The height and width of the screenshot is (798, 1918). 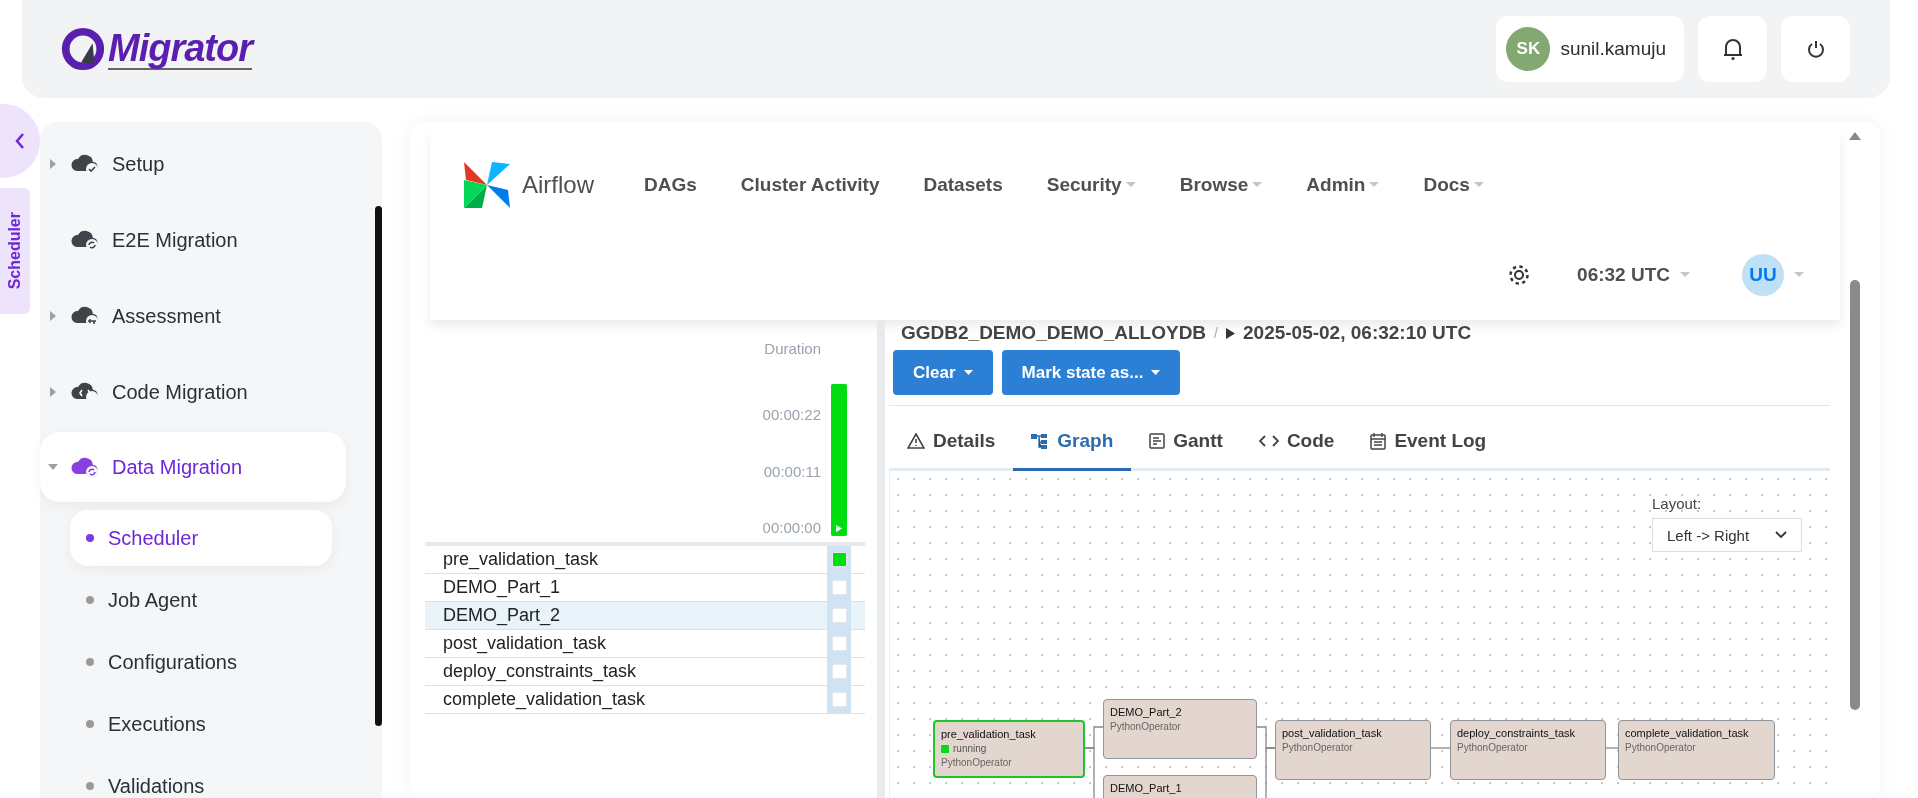 What do you see at coordinates (1230, 333) in the screenshot?
I see `play-icon` at bounding box center [1230, 333].